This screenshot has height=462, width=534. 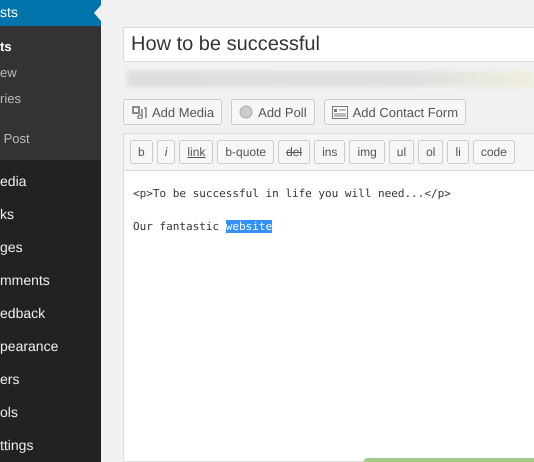 What do you see at coordinates (50, 13) in the screenshot?
I see `sidebar-item: sts` at bounding box center [50, 13].